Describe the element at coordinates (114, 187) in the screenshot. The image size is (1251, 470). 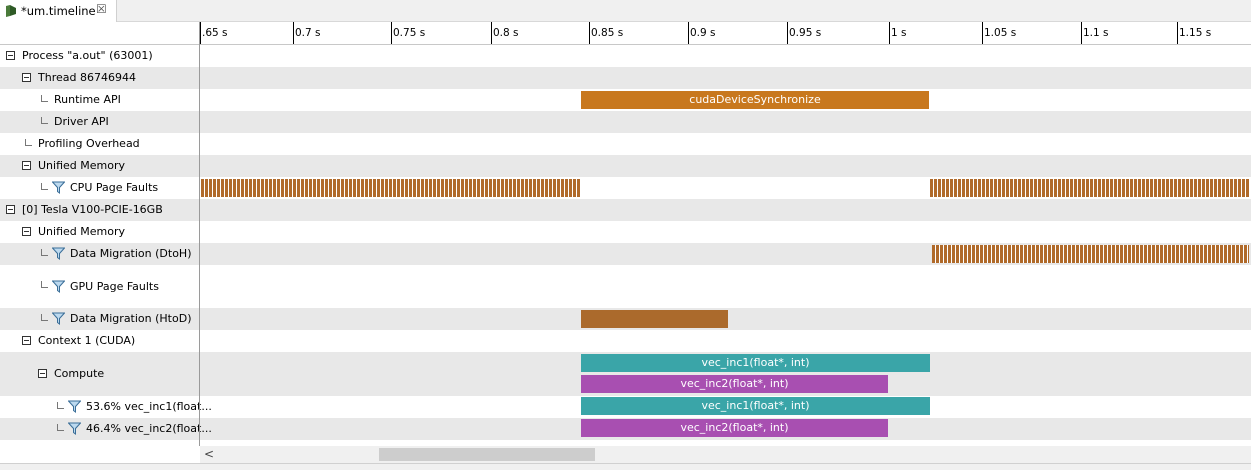
I see `tree-label: CPU Page Faults` at that location.